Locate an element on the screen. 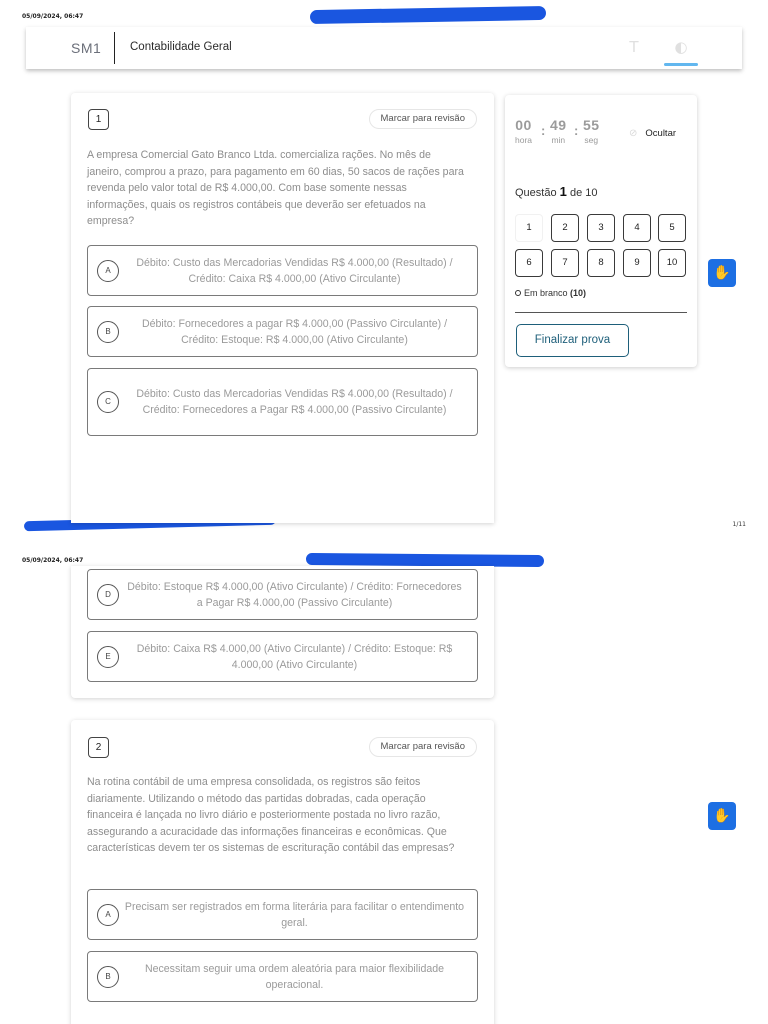  option-letter: D is located at coordinates (108, 594).